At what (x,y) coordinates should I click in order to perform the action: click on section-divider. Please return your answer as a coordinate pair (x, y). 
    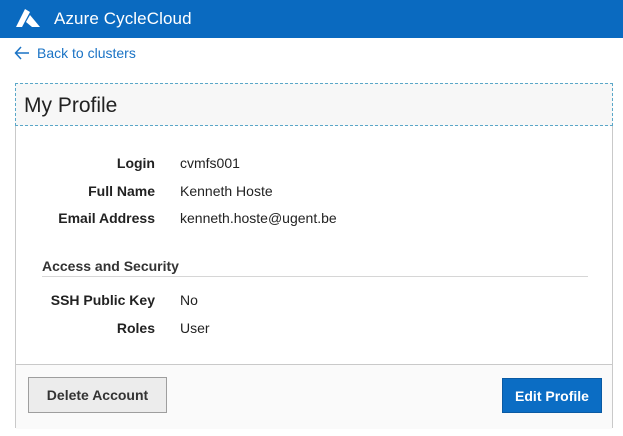
    Looking at the image, I should click on (315, 276).